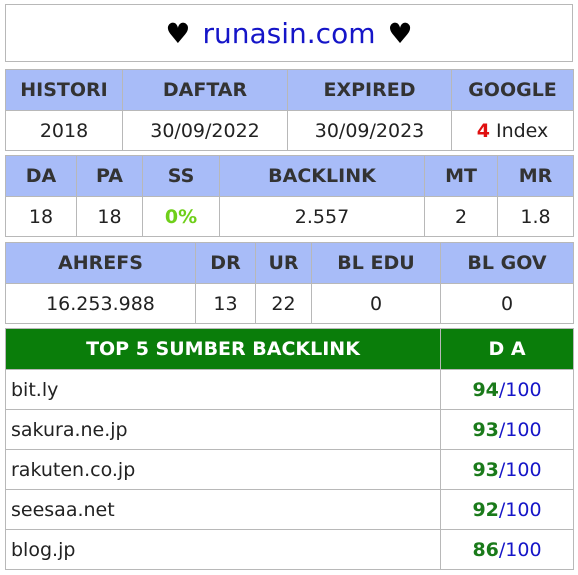 The width and height of the screenshot is (578, 575). What do you see at coordinates (322, 216) in the screenshot?
I see `backlink-value: 2.557` at bounding box center [322, 216].